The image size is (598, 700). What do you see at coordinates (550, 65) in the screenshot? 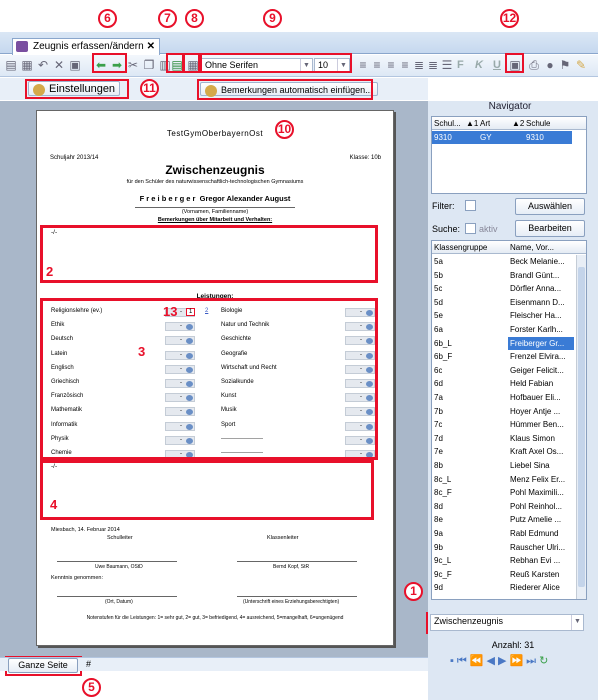
I see `glasses-icon: ●` at bounding box center [550, 65].